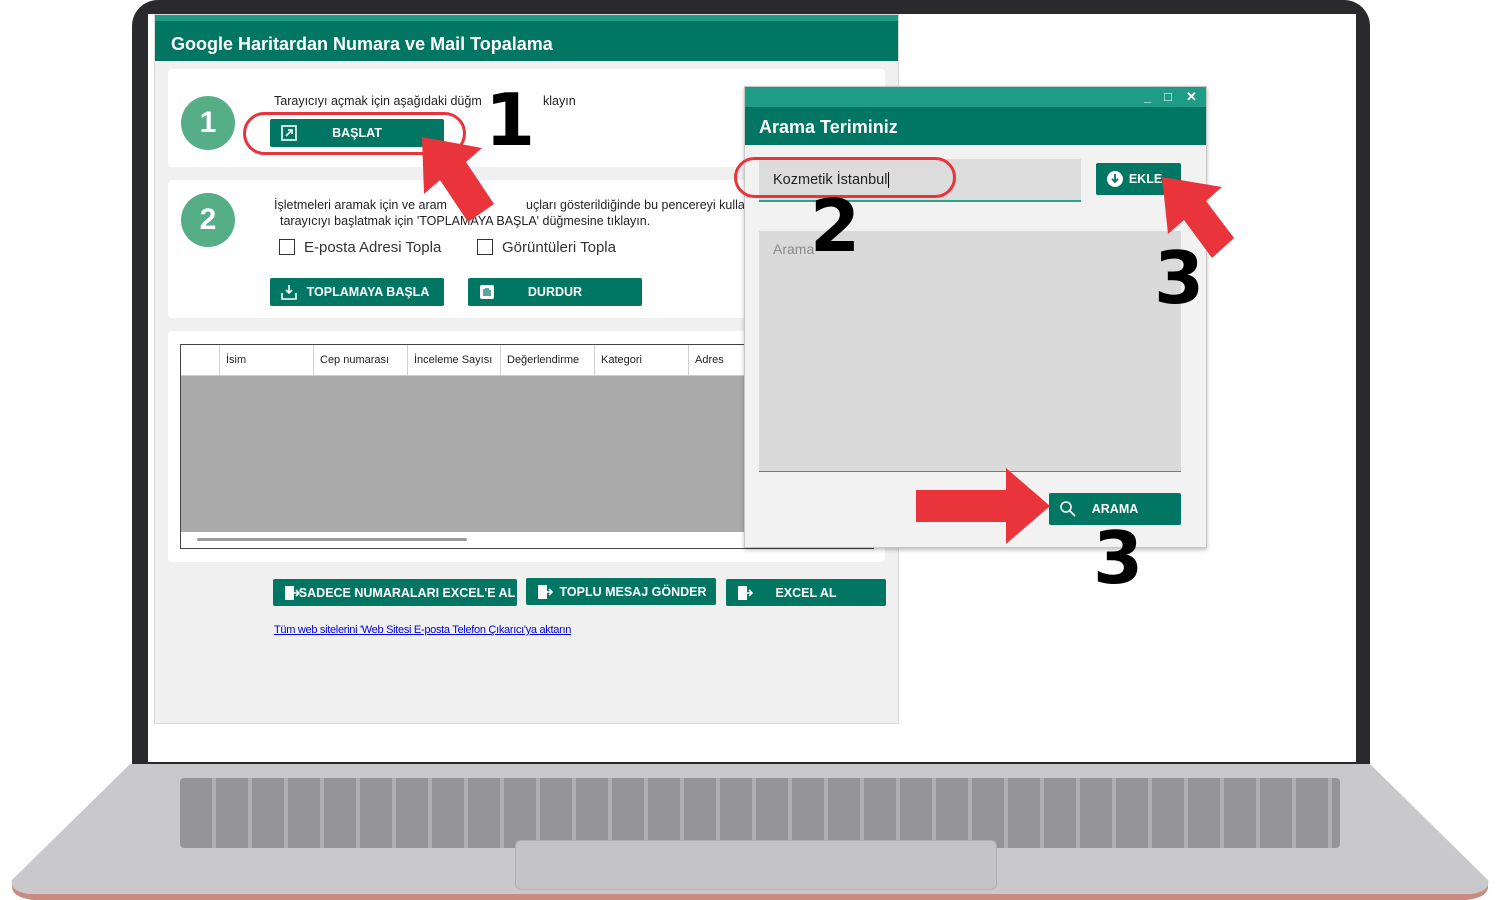 Image resolution: width=1500 pixels, height=900 pixels. What do you see at coordinates (1198, 217) in the screenshot?
I see `arrow-to-add-button` at bounding box center [1198, 217].